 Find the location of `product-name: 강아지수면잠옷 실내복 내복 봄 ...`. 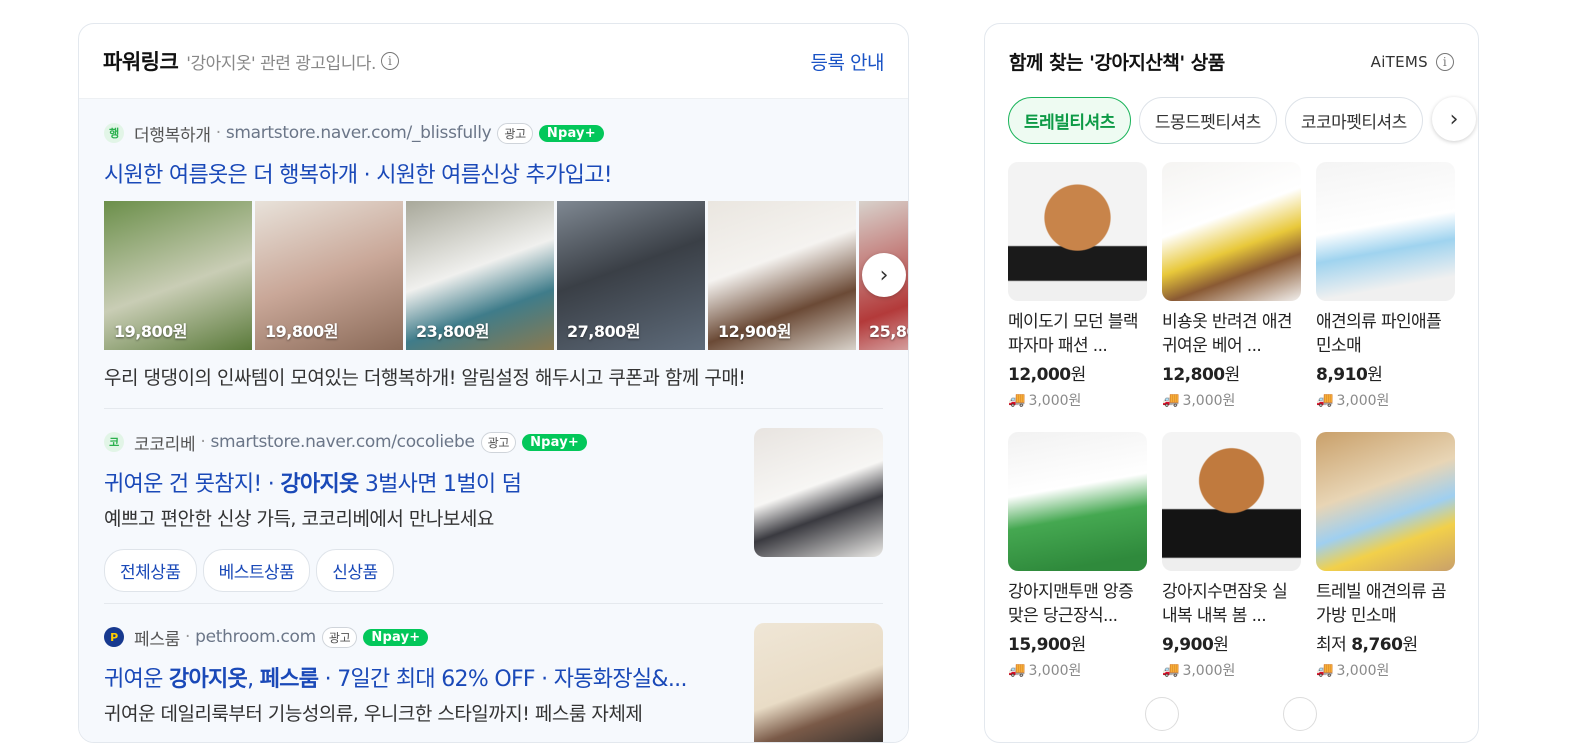

product-name: 강아지수면잠옷 실내복 내복 봄 ... is located at coordinates (1231, 604).